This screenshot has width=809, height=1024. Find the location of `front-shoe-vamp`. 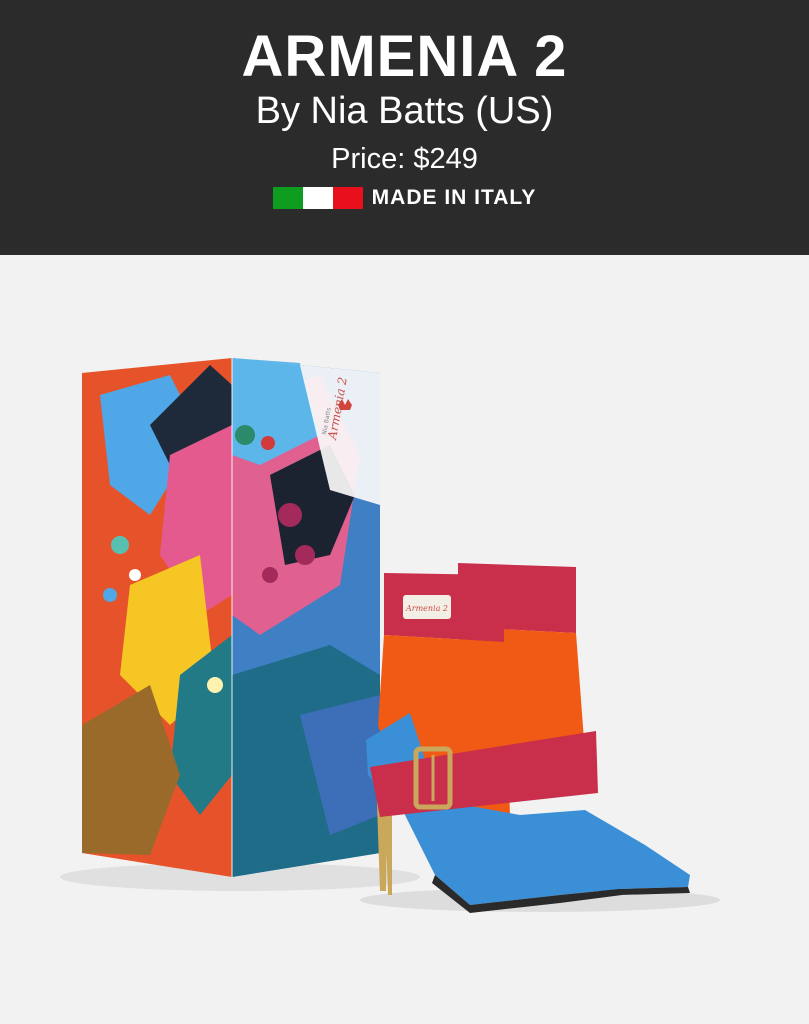

front-shoe-vamp is located at coordinates (512, 850).